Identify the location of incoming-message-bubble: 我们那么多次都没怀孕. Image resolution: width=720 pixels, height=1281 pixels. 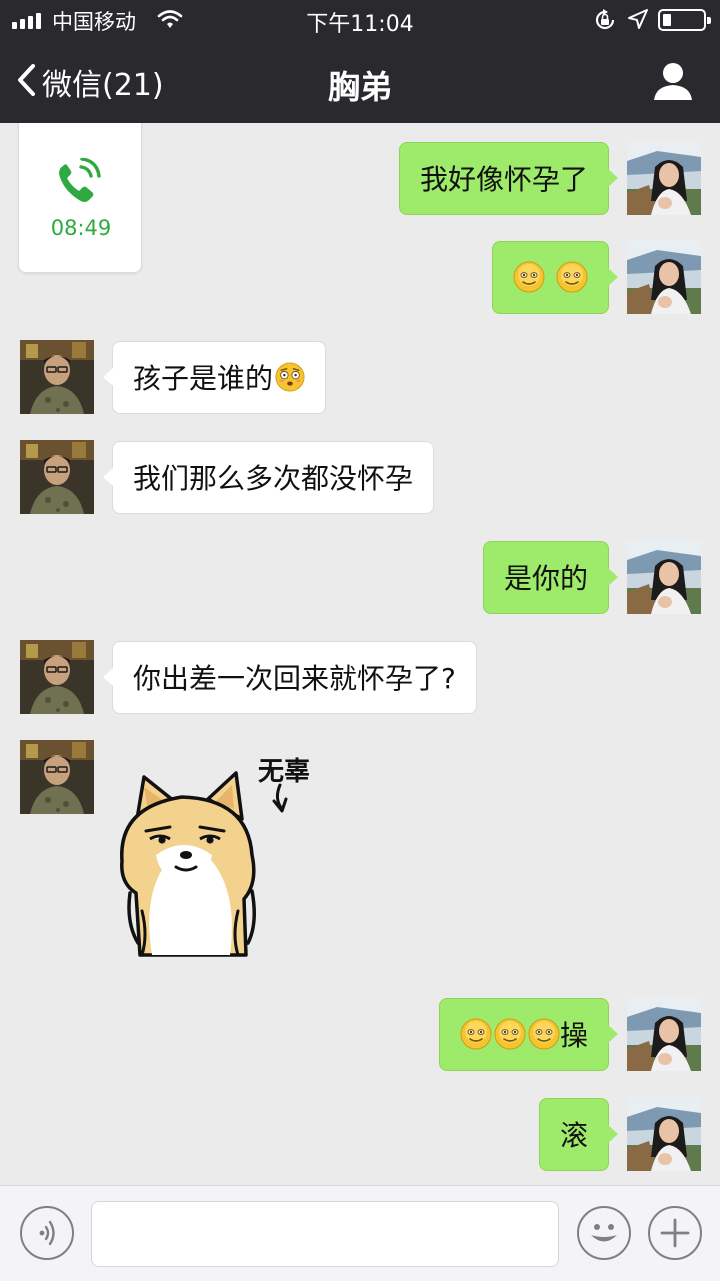
(268, 477).